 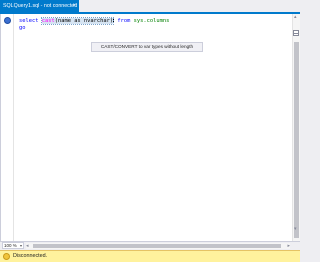 I want to click on scroll-left-icon: ◂, so click(x=27, y=246).